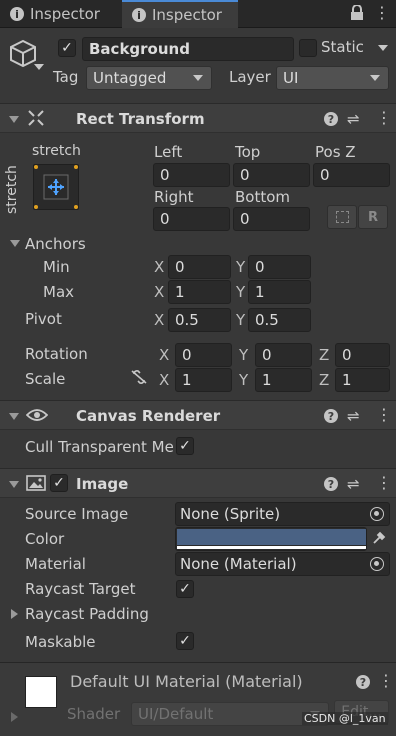 This screenshot has width=396, height=736. I want to click on color-swatch, so click(271, 537).